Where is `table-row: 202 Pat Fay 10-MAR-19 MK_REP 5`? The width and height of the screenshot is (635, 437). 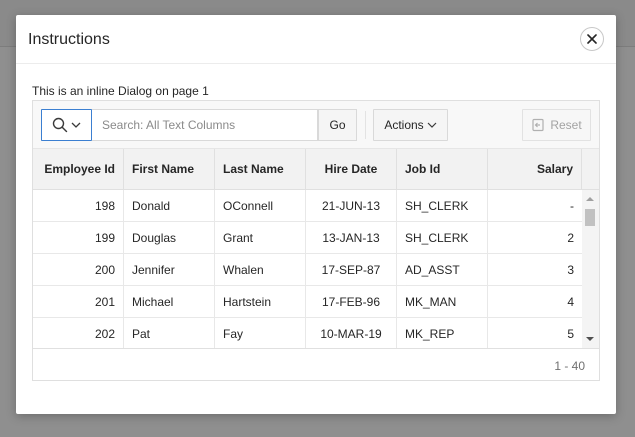 table-row: 202 Pat Fay 10-MAR-19 MK_REP 5 is located at coordinates (307, 333).